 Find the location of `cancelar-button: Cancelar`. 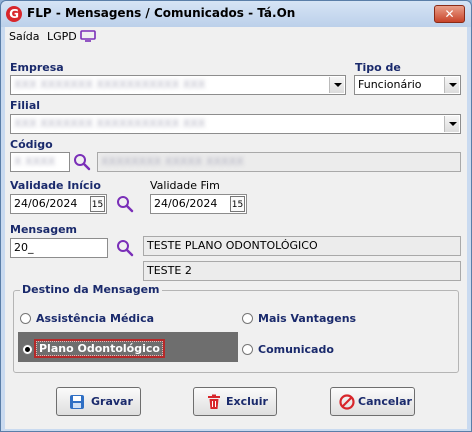

cancelar-button: Cancelar is located at coordinates (372, 401).